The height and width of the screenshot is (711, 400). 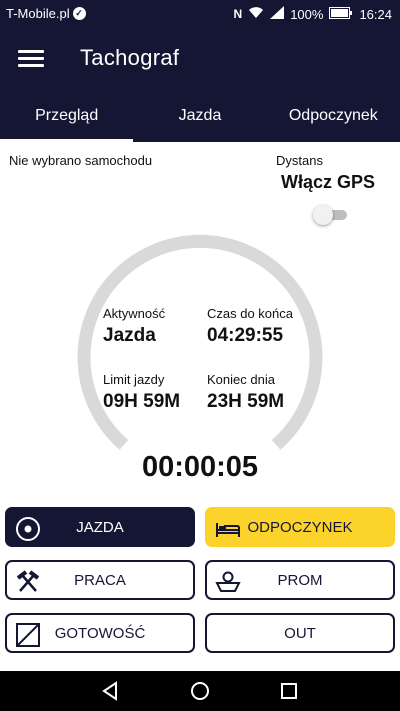 I want to click on bed-icon, so click(x=228, y=529).